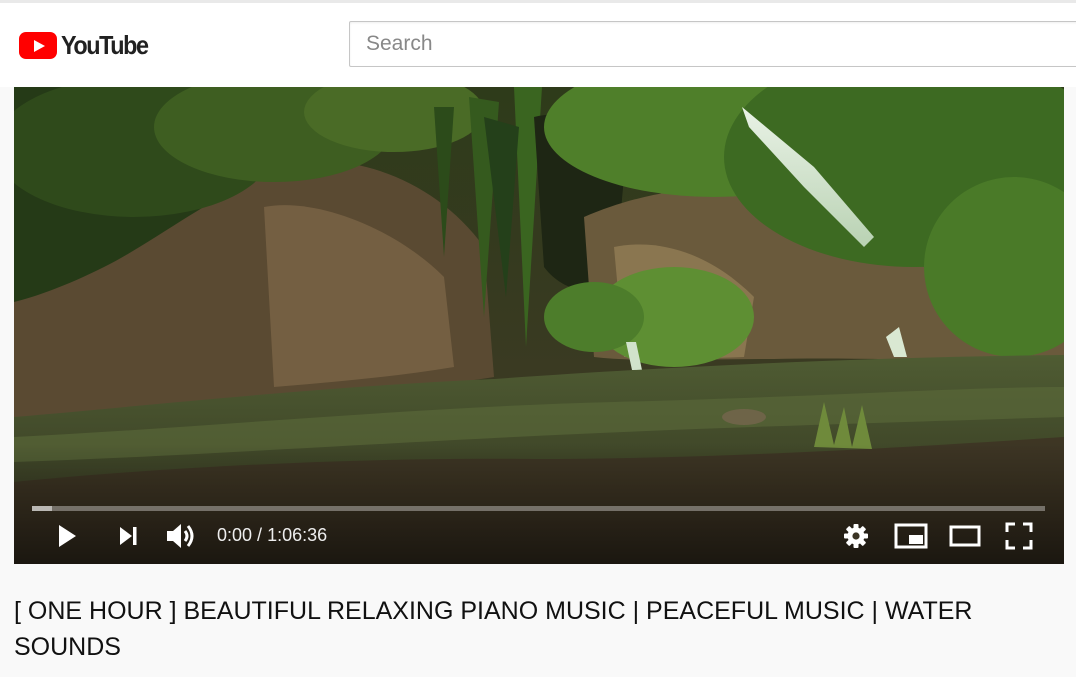 The width and height of the screenshot is (1076, 677). I want to click on youtube-play-logo-icon, so click(38, 45).